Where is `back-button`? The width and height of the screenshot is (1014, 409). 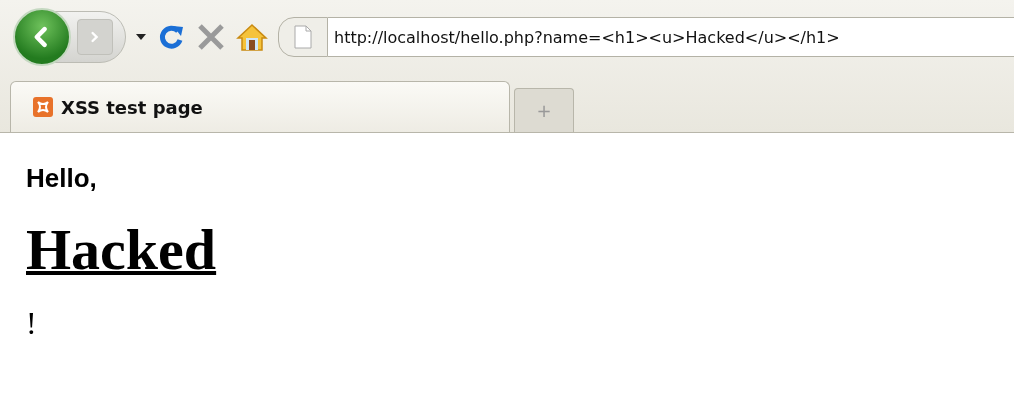 back-button is located at coordinates (42, 37).